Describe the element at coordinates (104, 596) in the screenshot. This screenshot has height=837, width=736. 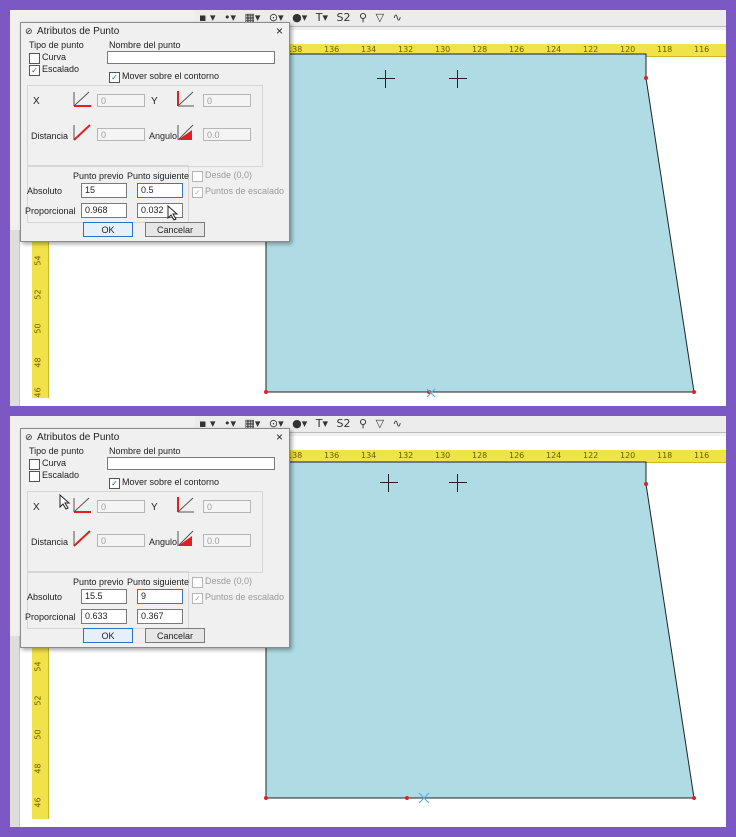
I see `absolute-previous-field: 15.5` at that location.